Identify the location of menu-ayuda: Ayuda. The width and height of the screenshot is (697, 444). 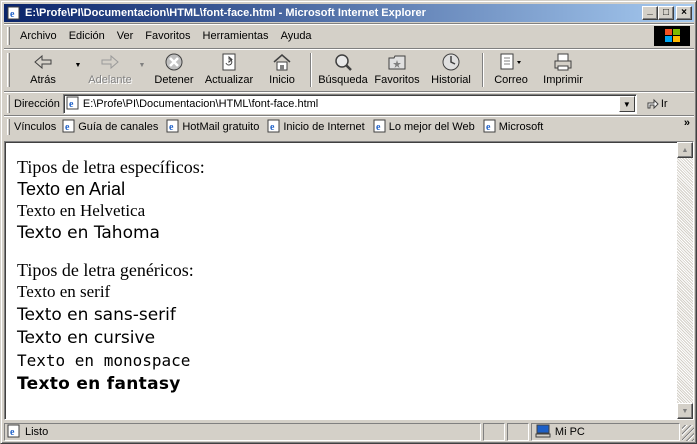
(296, 36).